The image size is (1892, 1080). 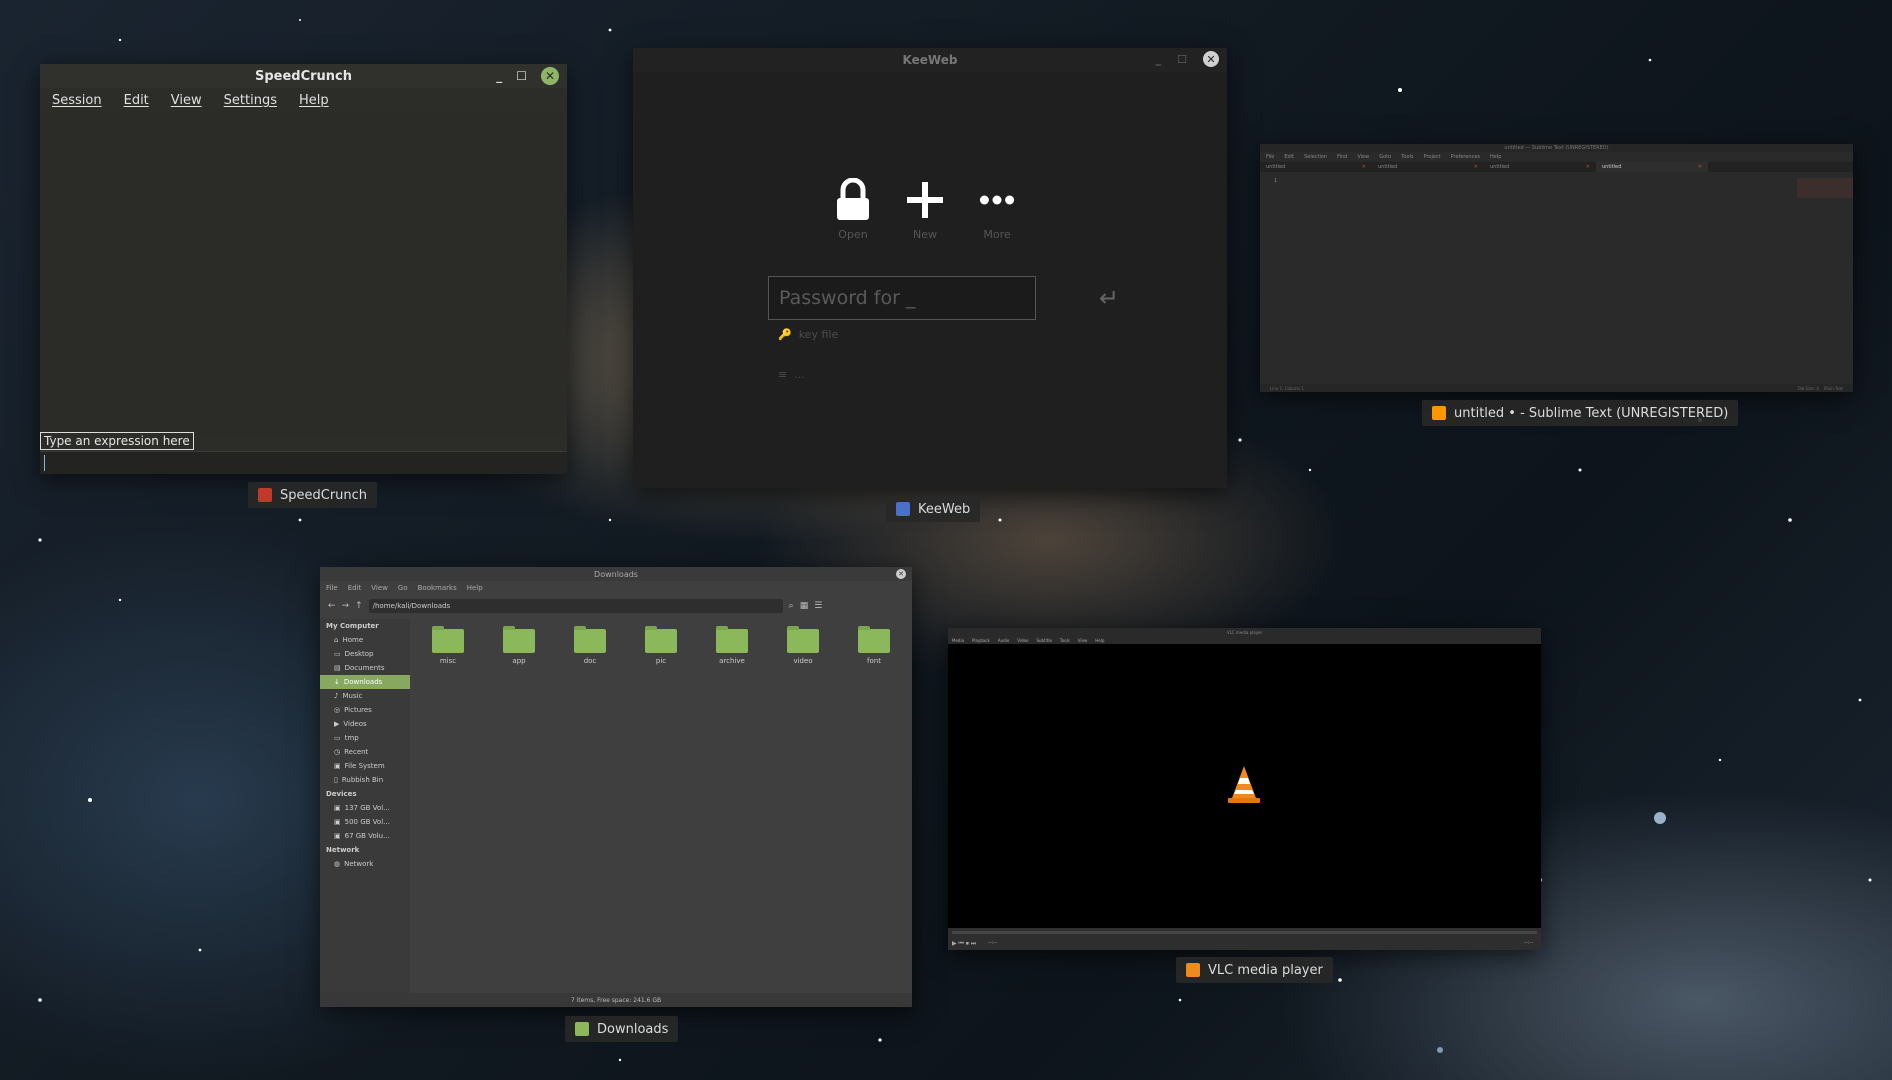 I want to click on menu-media: Media, so click(x=958, y=640).